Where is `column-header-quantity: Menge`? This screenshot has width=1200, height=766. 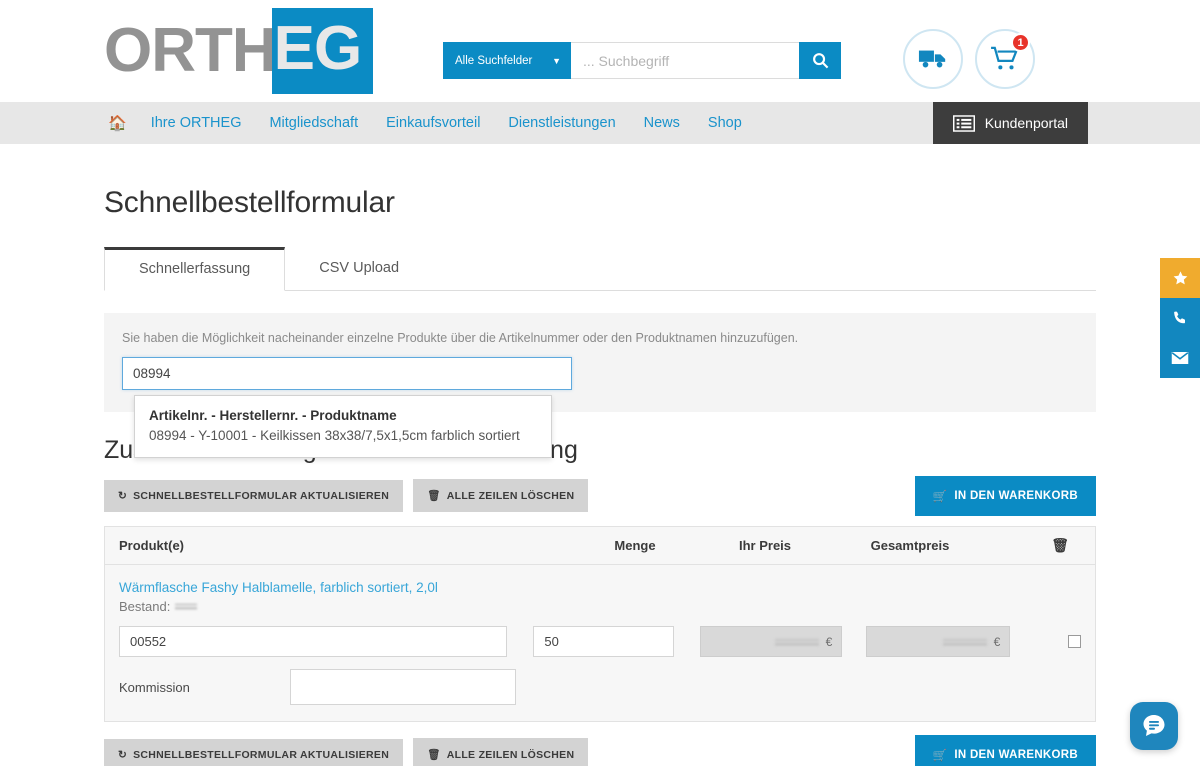
column-header-quantity: Menge is located at coordinates (635, 545).